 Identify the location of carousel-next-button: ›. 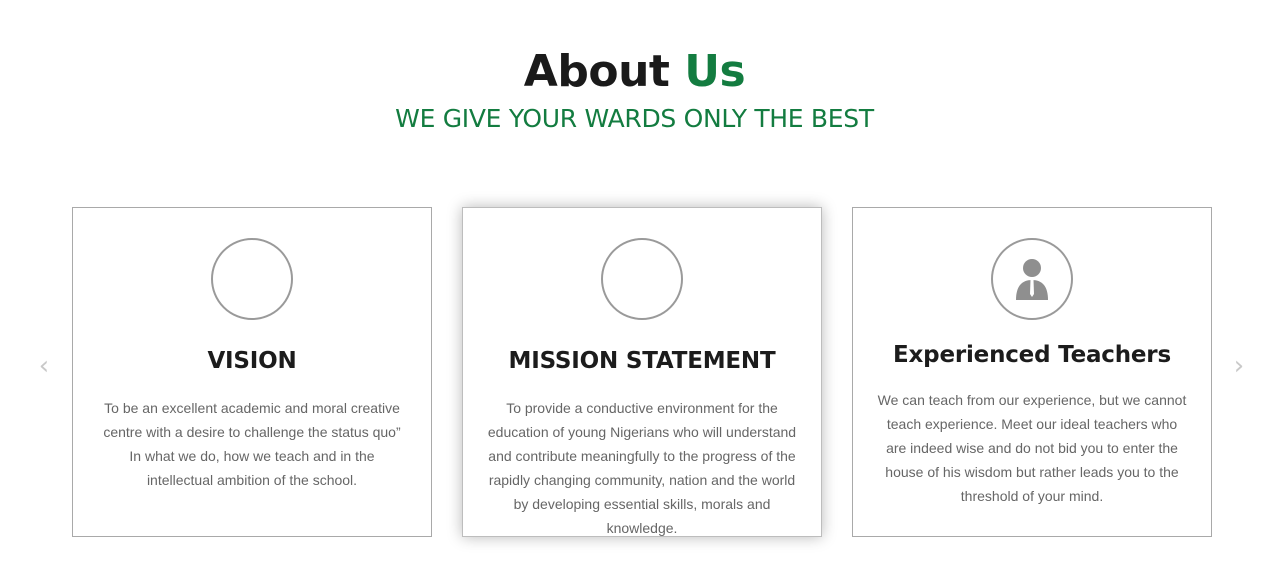
(1239, 366).